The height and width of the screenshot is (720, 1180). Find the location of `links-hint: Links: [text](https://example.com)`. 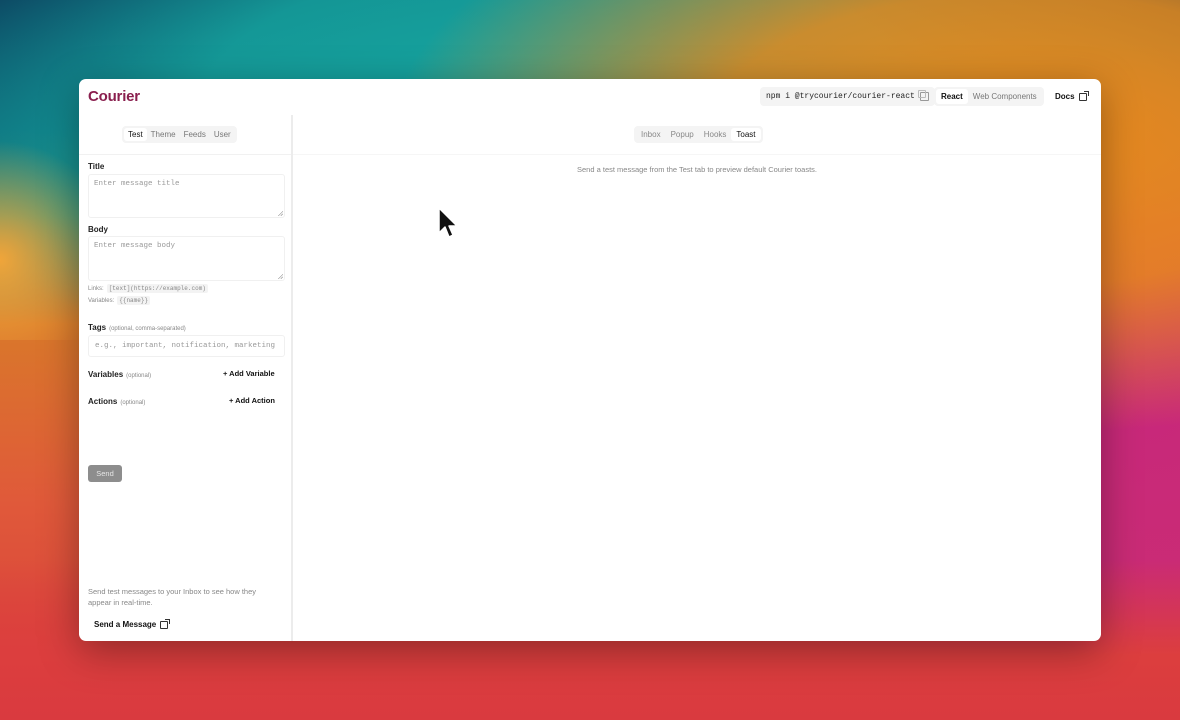

links-hint: Links: [text](https://example.com) is located at coordinates (148, 288).